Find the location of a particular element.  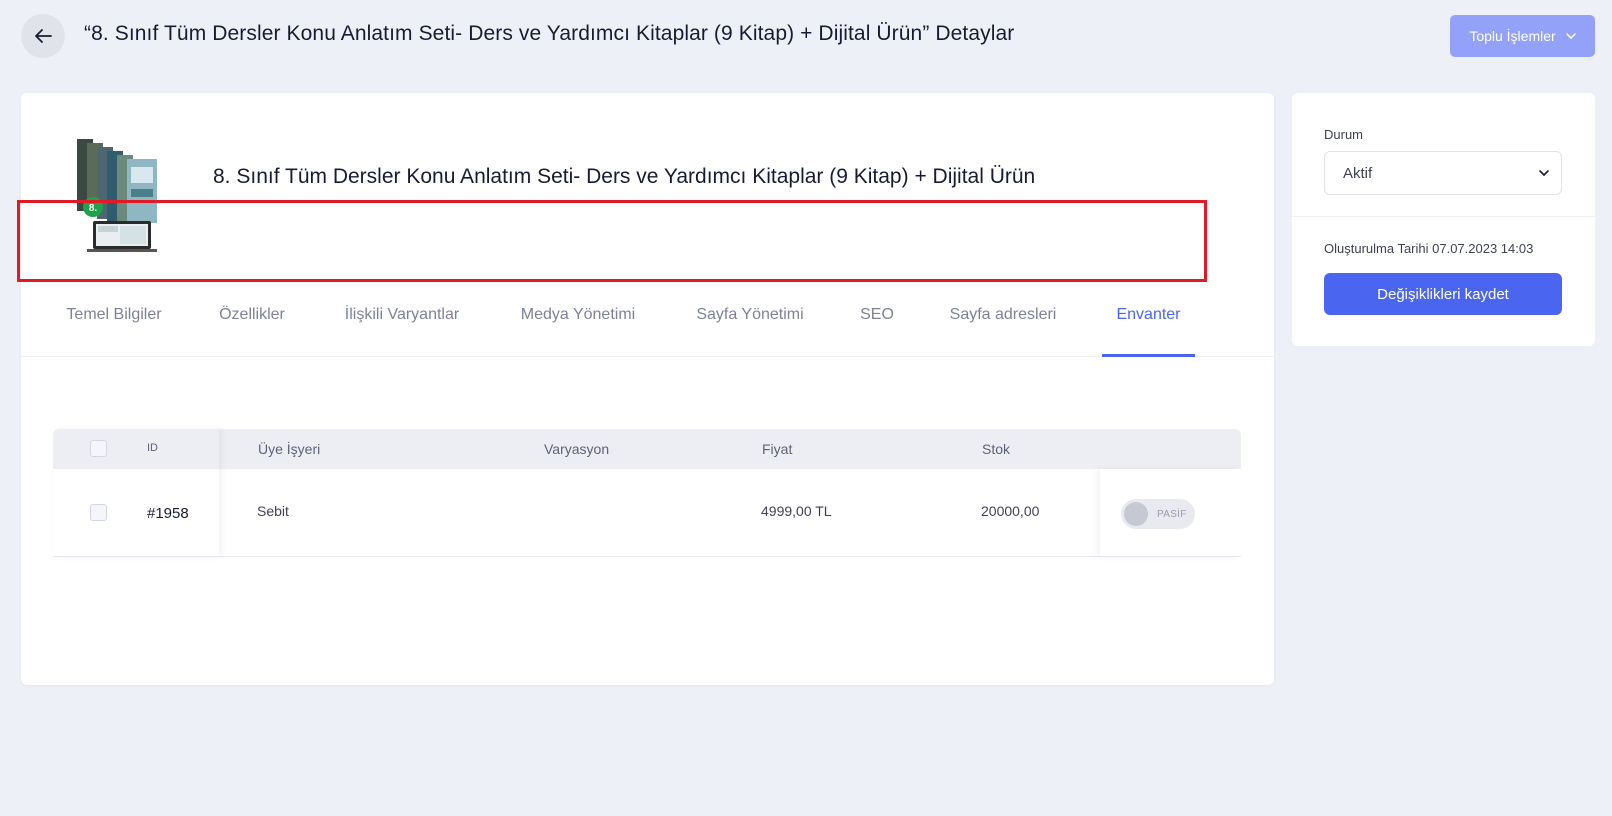

product-image: 8. is located at coordinates (123, 192).